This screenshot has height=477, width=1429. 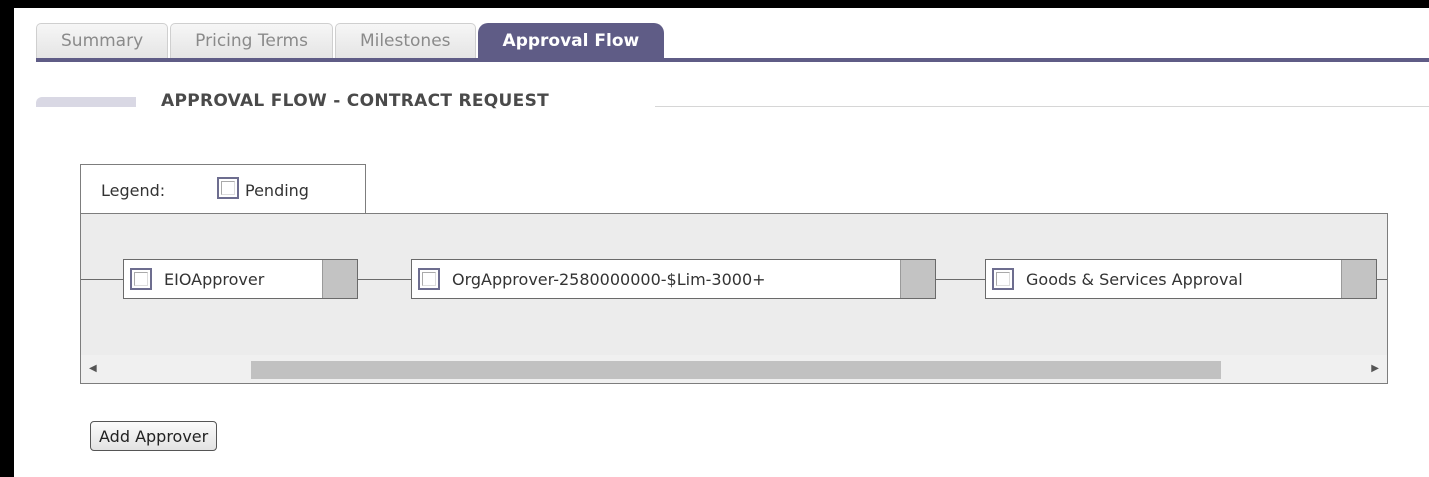 What do you see at coordinates (93, 368) in the screenshot?
I see `scroll-left-arrow-icon: ◀` at bounding box center [93, 368].